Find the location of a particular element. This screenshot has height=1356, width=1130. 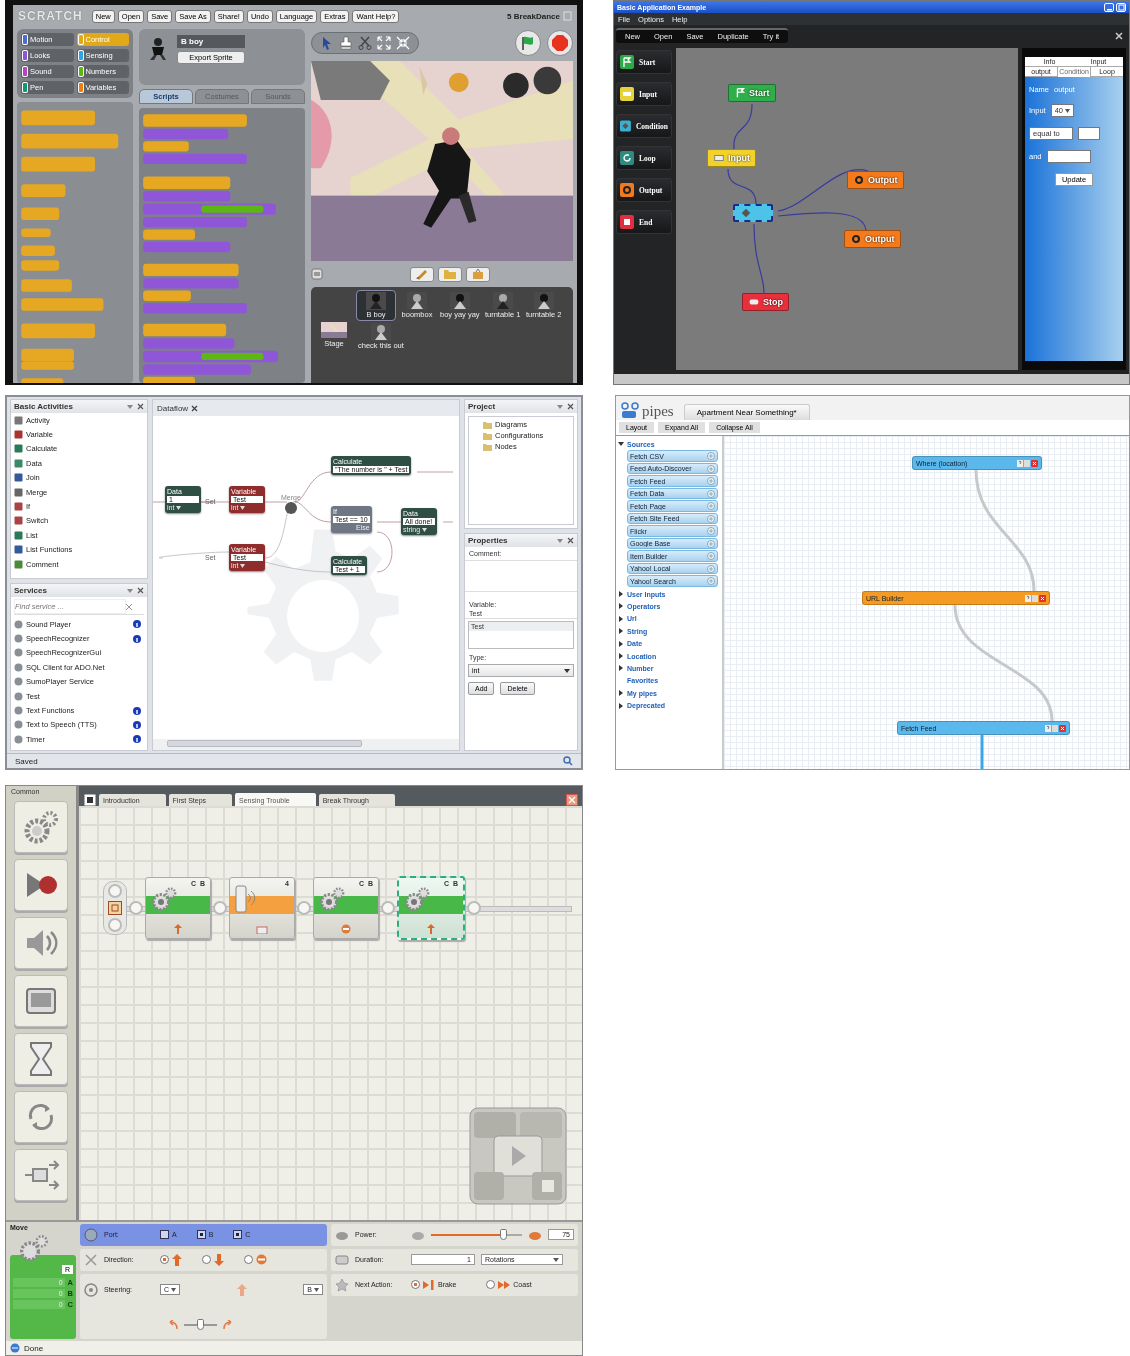

stamp-icon is located at coordinates (346, 43).